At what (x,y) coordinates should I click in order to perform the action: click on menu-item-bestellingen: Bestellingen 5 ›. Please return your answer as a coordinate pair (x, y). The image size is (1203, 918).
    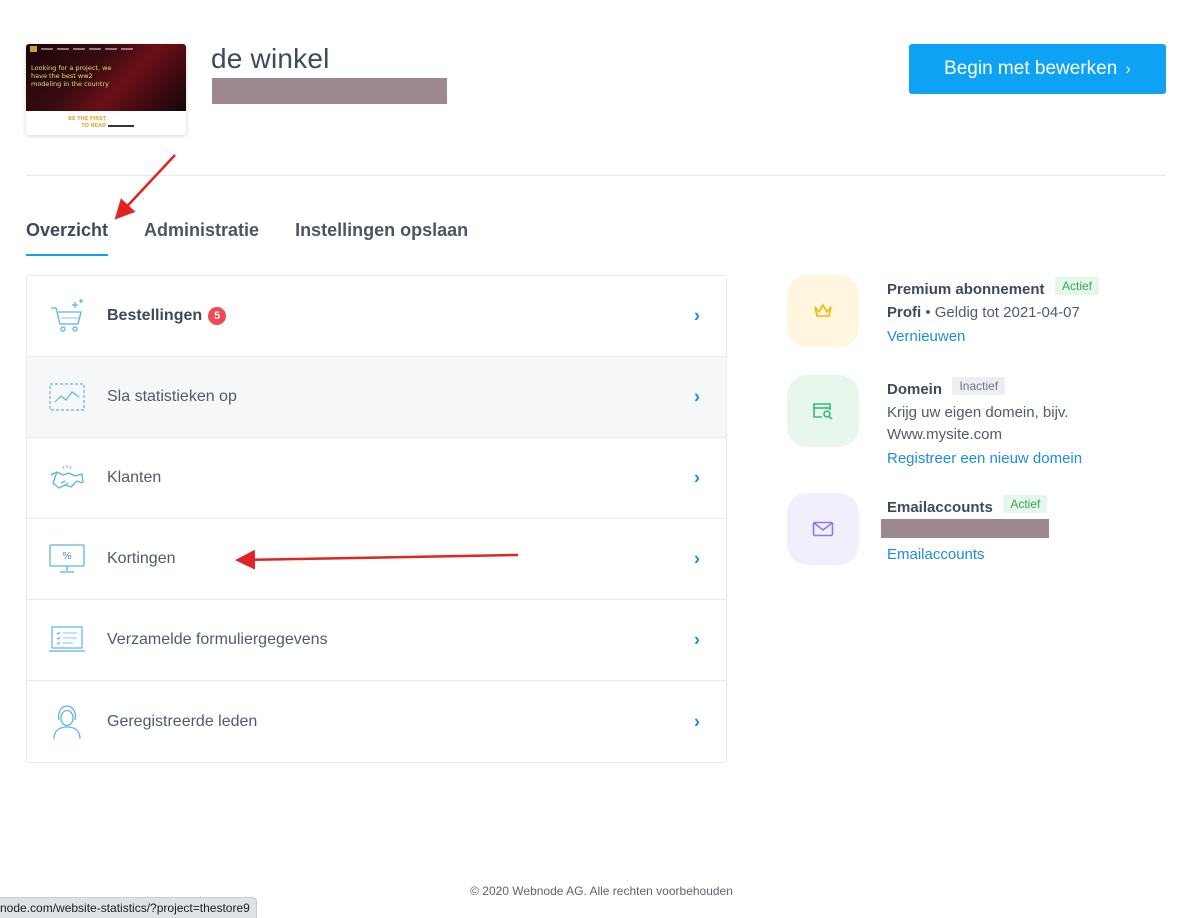
    Looking at the image, I should click on (376, 316).